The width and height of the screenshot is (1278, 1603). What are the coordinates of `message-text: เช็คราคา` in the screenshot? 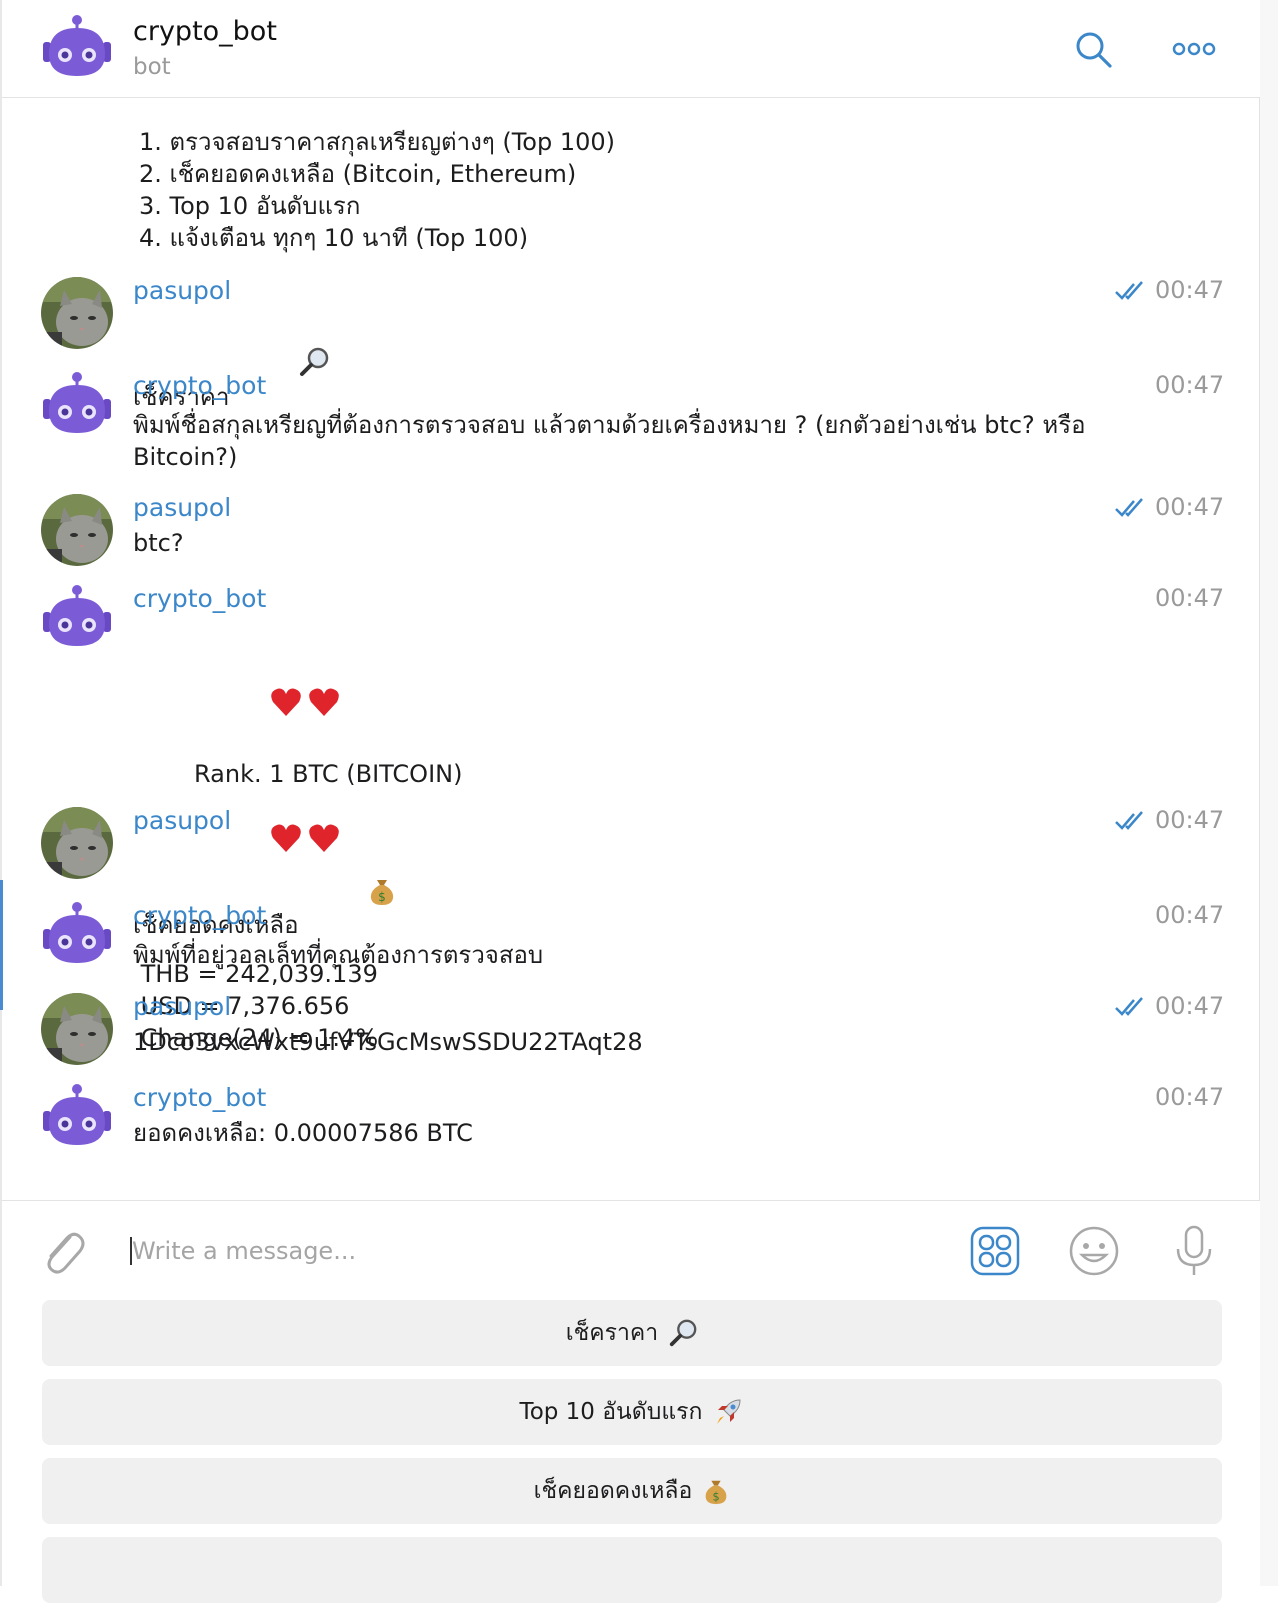 It's located at (628, 366).